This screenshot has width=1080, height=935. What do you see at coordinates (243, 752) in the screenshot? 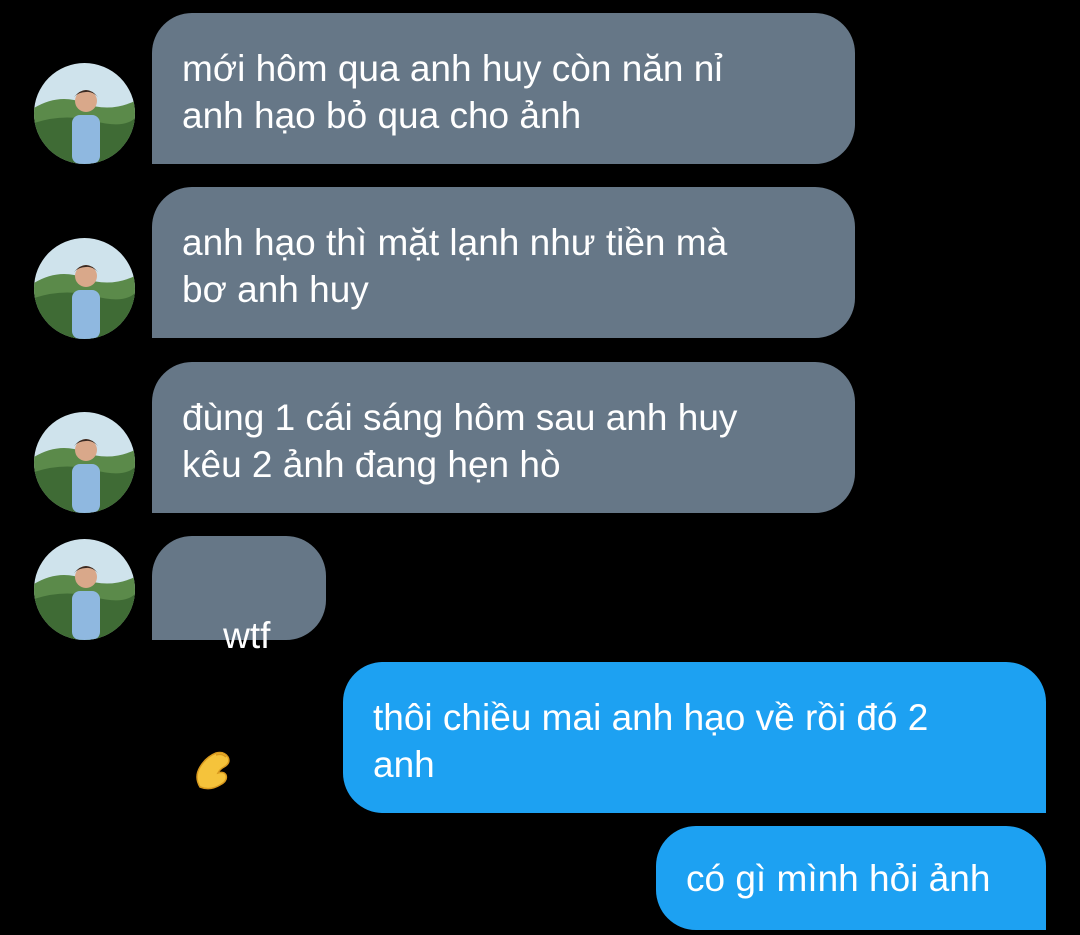
I see `pinching-hand-emoji-icon` at bounding box center [243, 752].